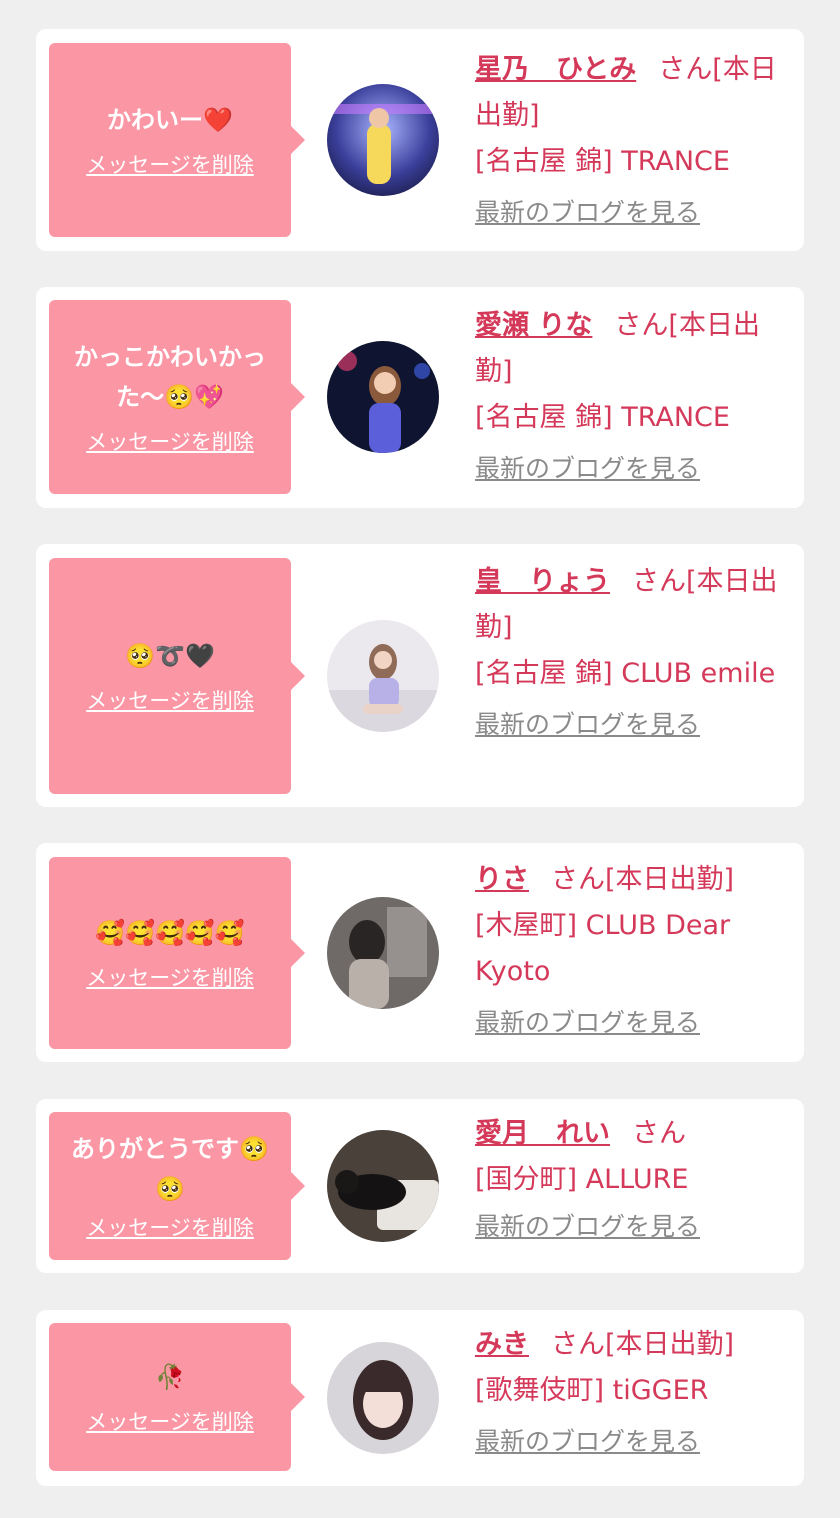 The height and width of the screenshot is (1518, 840). I want to click on message-bubble: かっこかわいかった〜🥺💖 メッセージを削除, so click(177, 397).